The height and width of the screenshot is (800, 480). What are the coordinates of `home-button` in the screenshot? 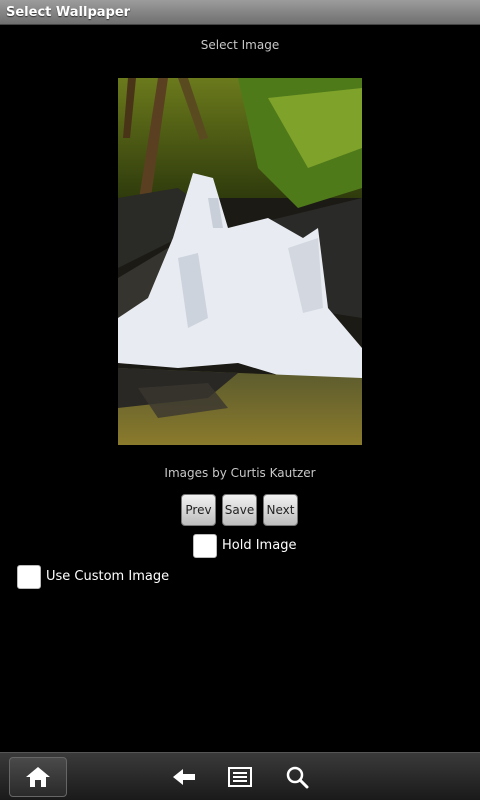 It's located at (38, 777).